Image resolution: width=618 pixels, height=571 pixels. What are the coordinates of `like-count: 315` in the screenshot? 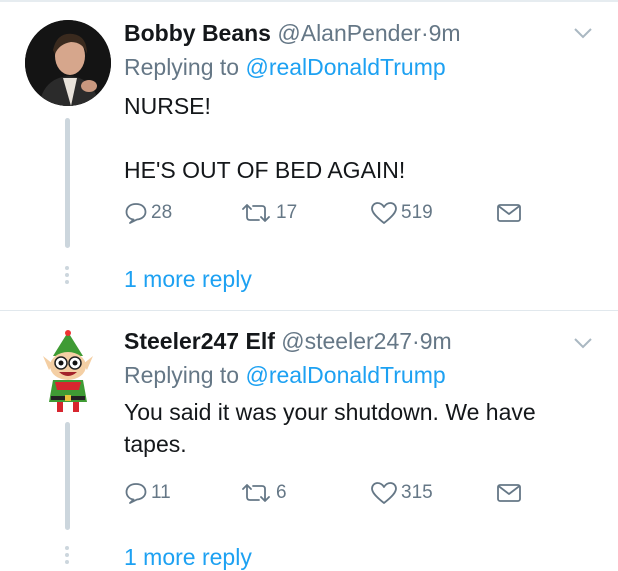 It's located at (417, 492).